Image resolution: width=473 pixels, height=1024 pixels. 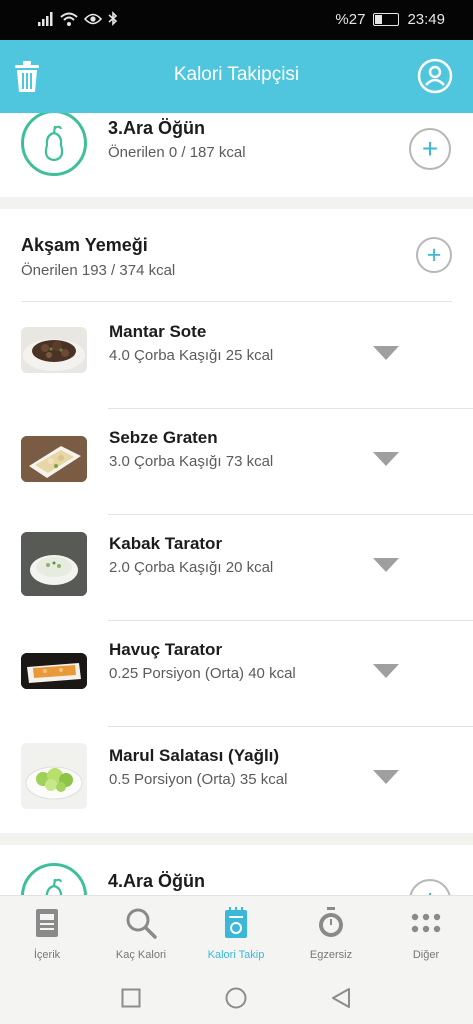 I want to click on food-row: Sebze Graten 3.0 Çorba Kaşığı 73 kcal, so click(x=236, y=461).